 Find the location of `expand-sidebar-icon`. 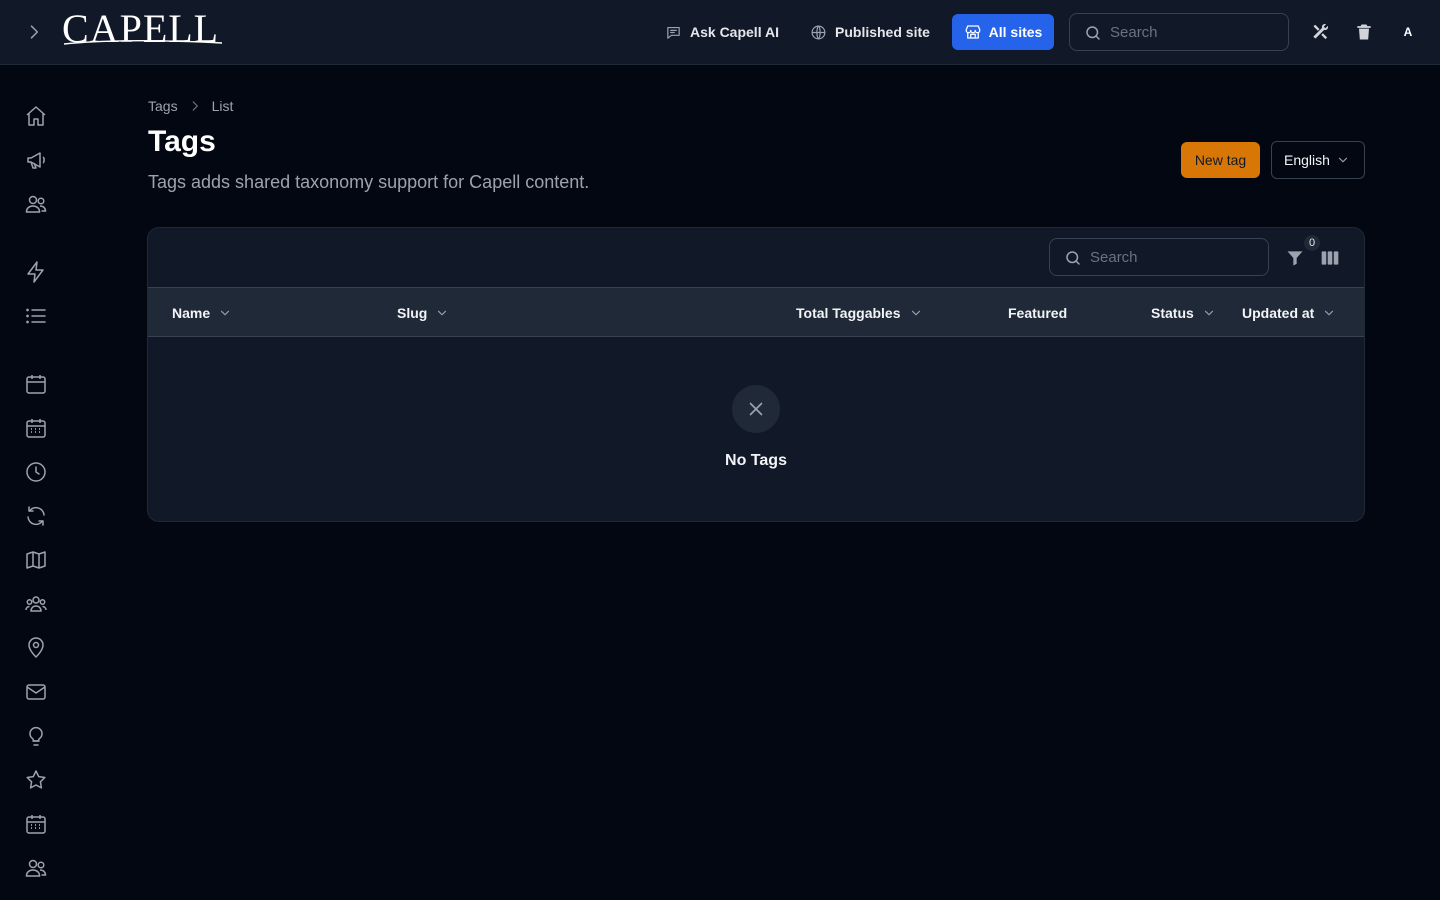

expand-sidebar-icon is located at coordinates (34, 32).